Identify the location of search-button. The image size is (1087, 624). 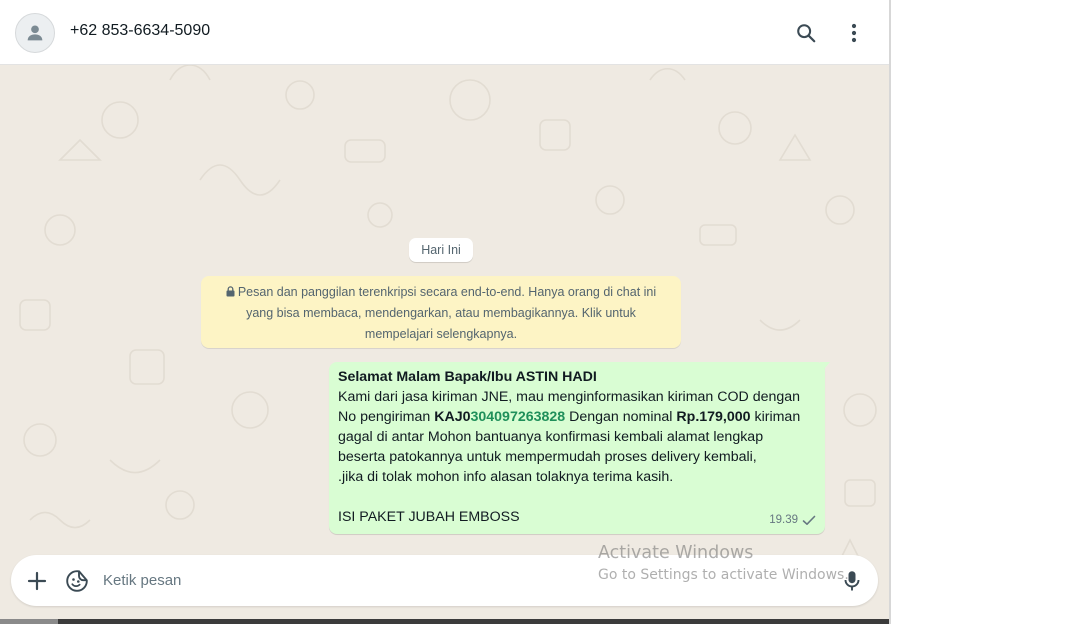
(806, 33).